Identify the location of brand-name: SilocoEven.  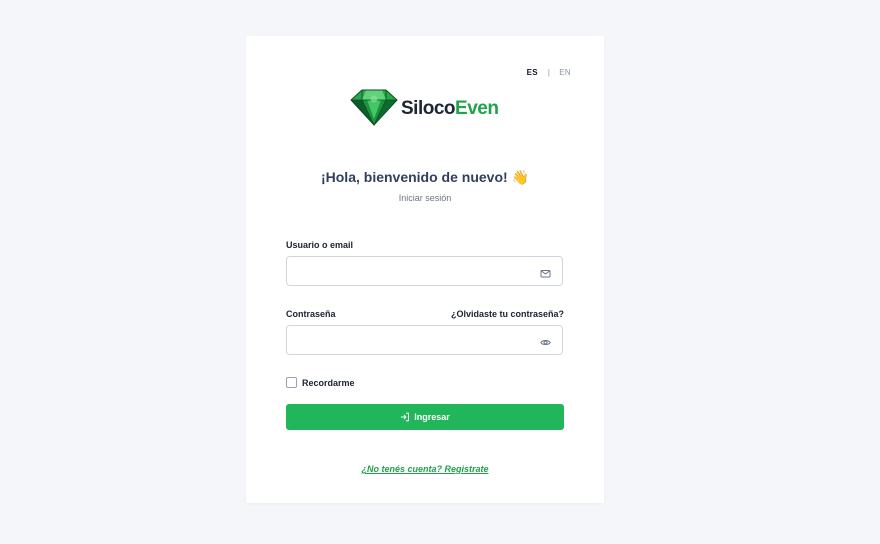
(450, 108).